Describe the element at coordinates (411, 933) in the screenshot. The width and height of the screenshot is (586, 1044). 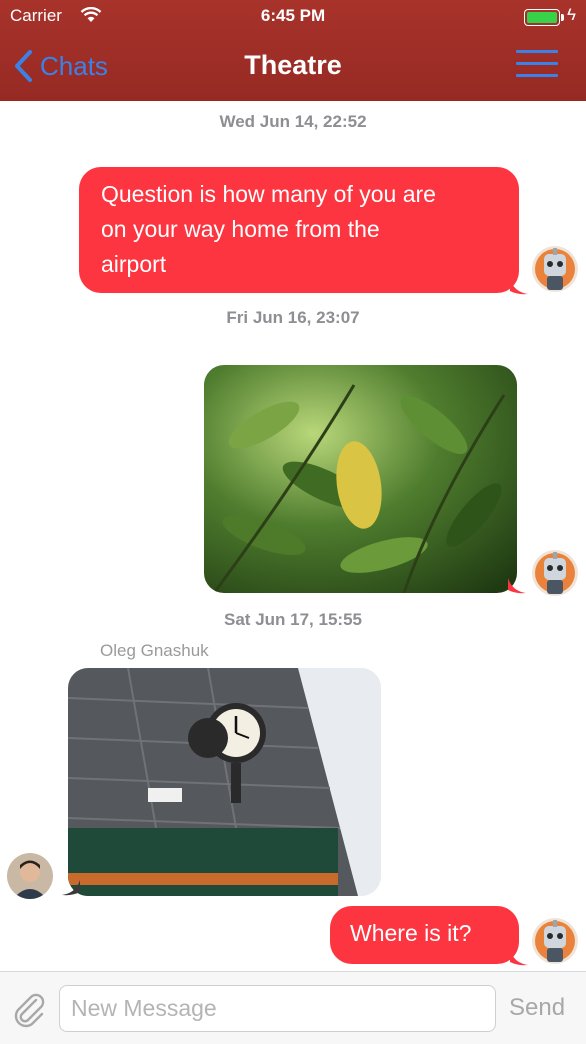
I see `message-text: Where is it?` at that location.